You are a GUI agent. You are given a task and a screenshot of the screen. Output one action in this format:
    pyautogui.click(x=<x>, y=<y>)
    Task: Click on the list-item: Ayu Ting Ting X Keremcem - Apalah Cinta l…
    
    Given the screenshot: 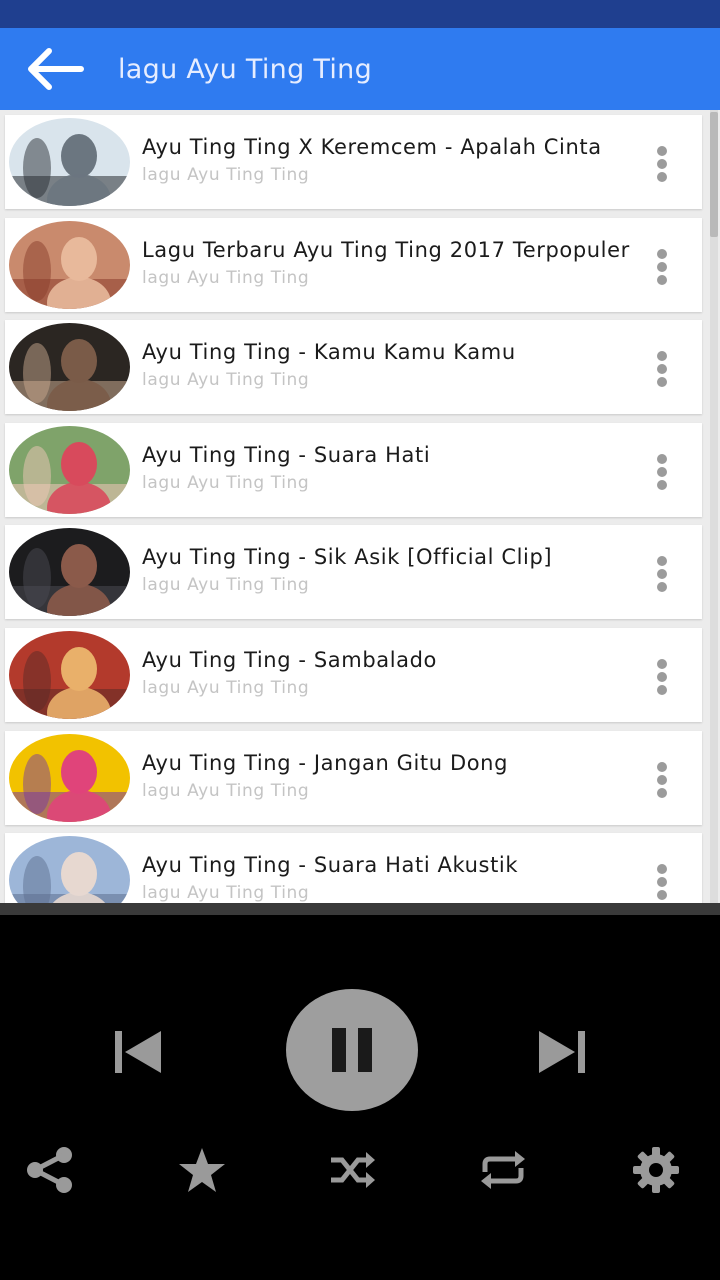 What is the action you would take?
    pyautogui.click(x=353, y=162)
    